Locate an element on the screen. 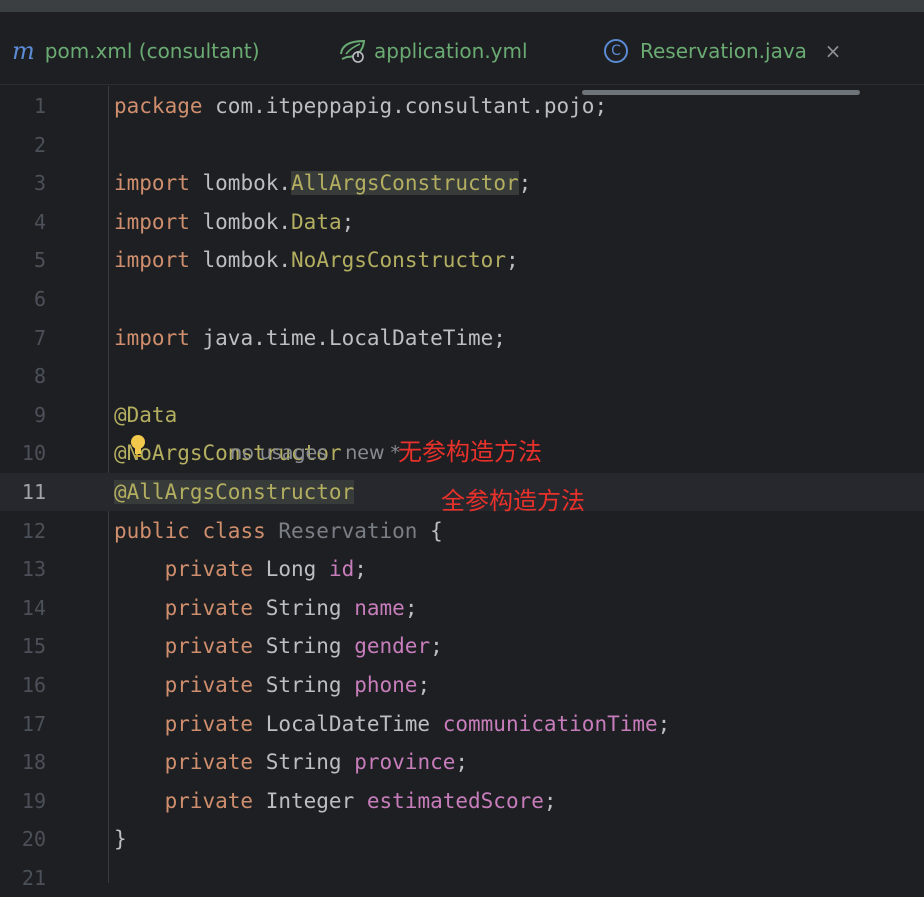 The width and height of the screenshot is (924, 897). code-line: 1 package com.itpeppapig.consultant.pojo; is located at coordinates (462, 106).